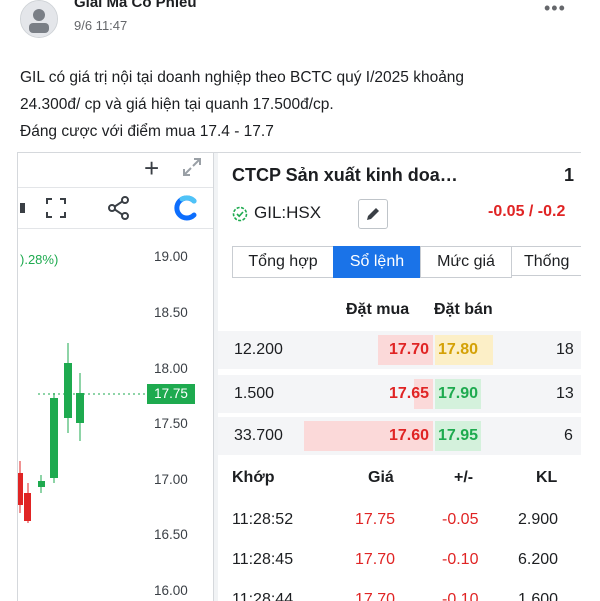 The image size is (600, 601). Describe the element at coordinates (283, 262) in the screenshot. I see `tab-tong-hop: Tổng hợp` at that location.